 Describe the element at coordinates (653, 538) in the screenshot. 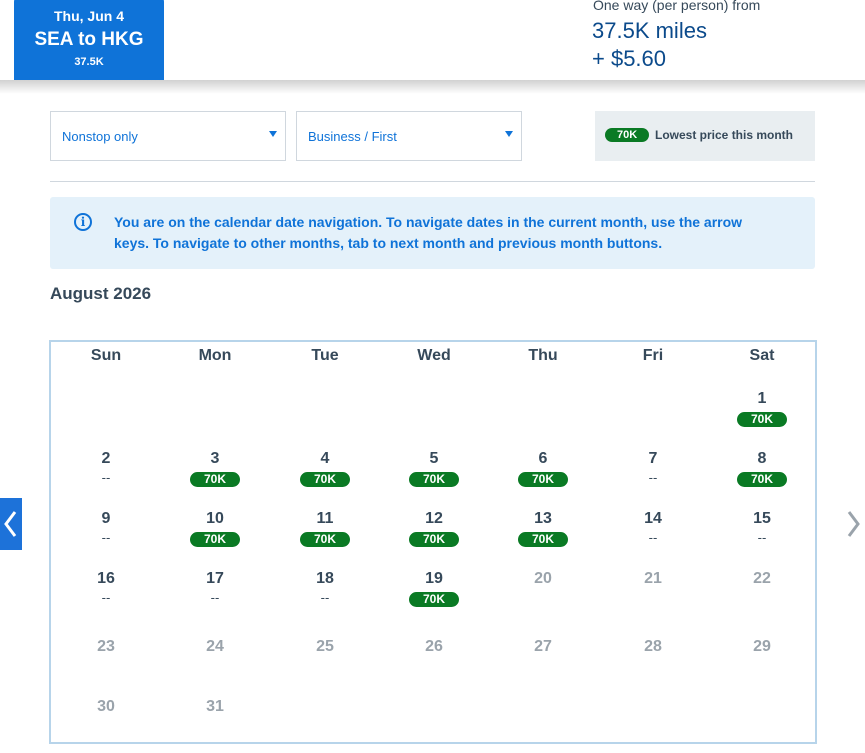

I see `calendar-day: 14 --` at that location.